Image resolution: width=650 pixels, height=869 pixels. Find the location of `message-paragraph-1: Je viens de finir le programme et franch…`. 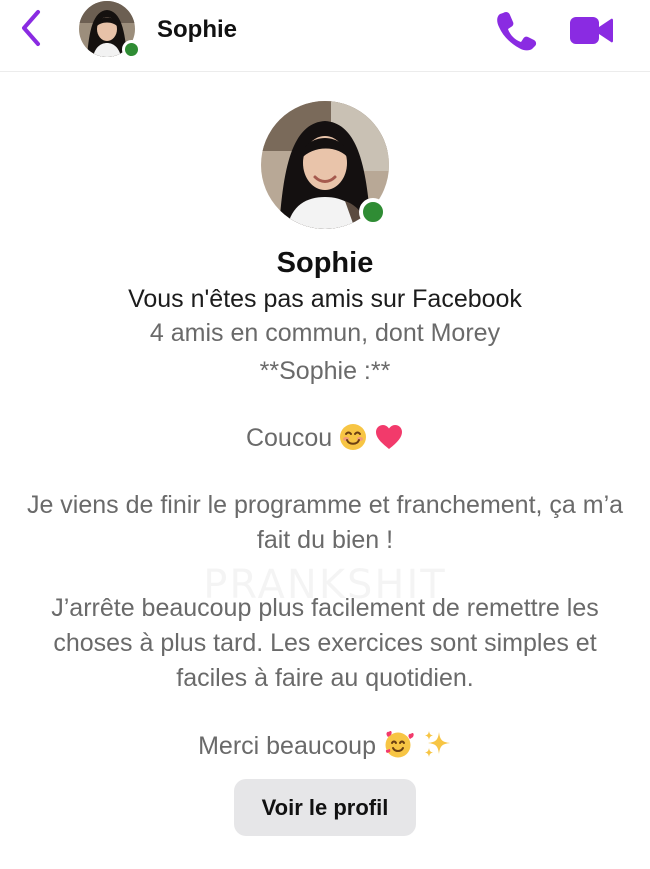

message-paragraph-1: Je viens de finir le programme et franch… is located at coordinates (325, 522).